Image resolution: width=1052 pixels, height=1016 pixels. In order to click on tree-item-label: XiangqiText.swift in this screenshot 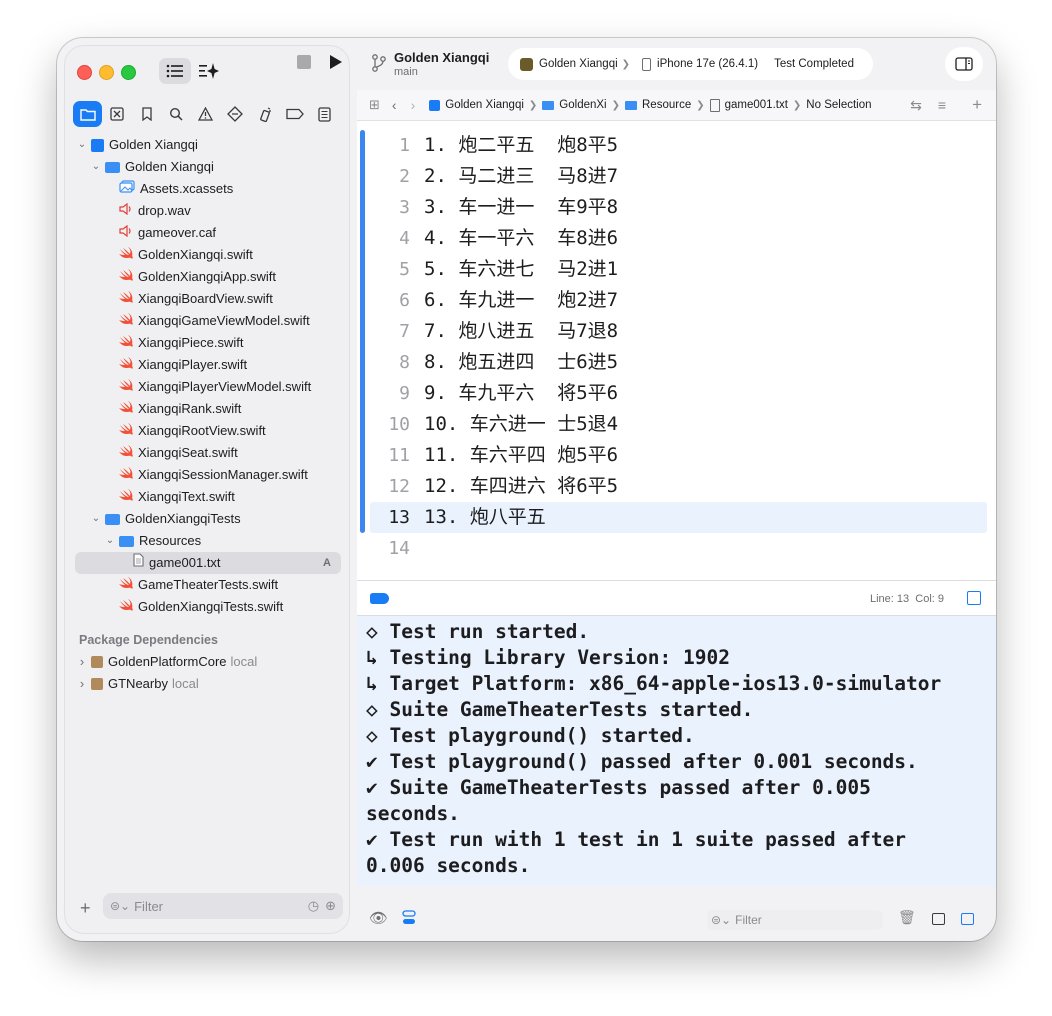, I will do `click(186, 496)`.